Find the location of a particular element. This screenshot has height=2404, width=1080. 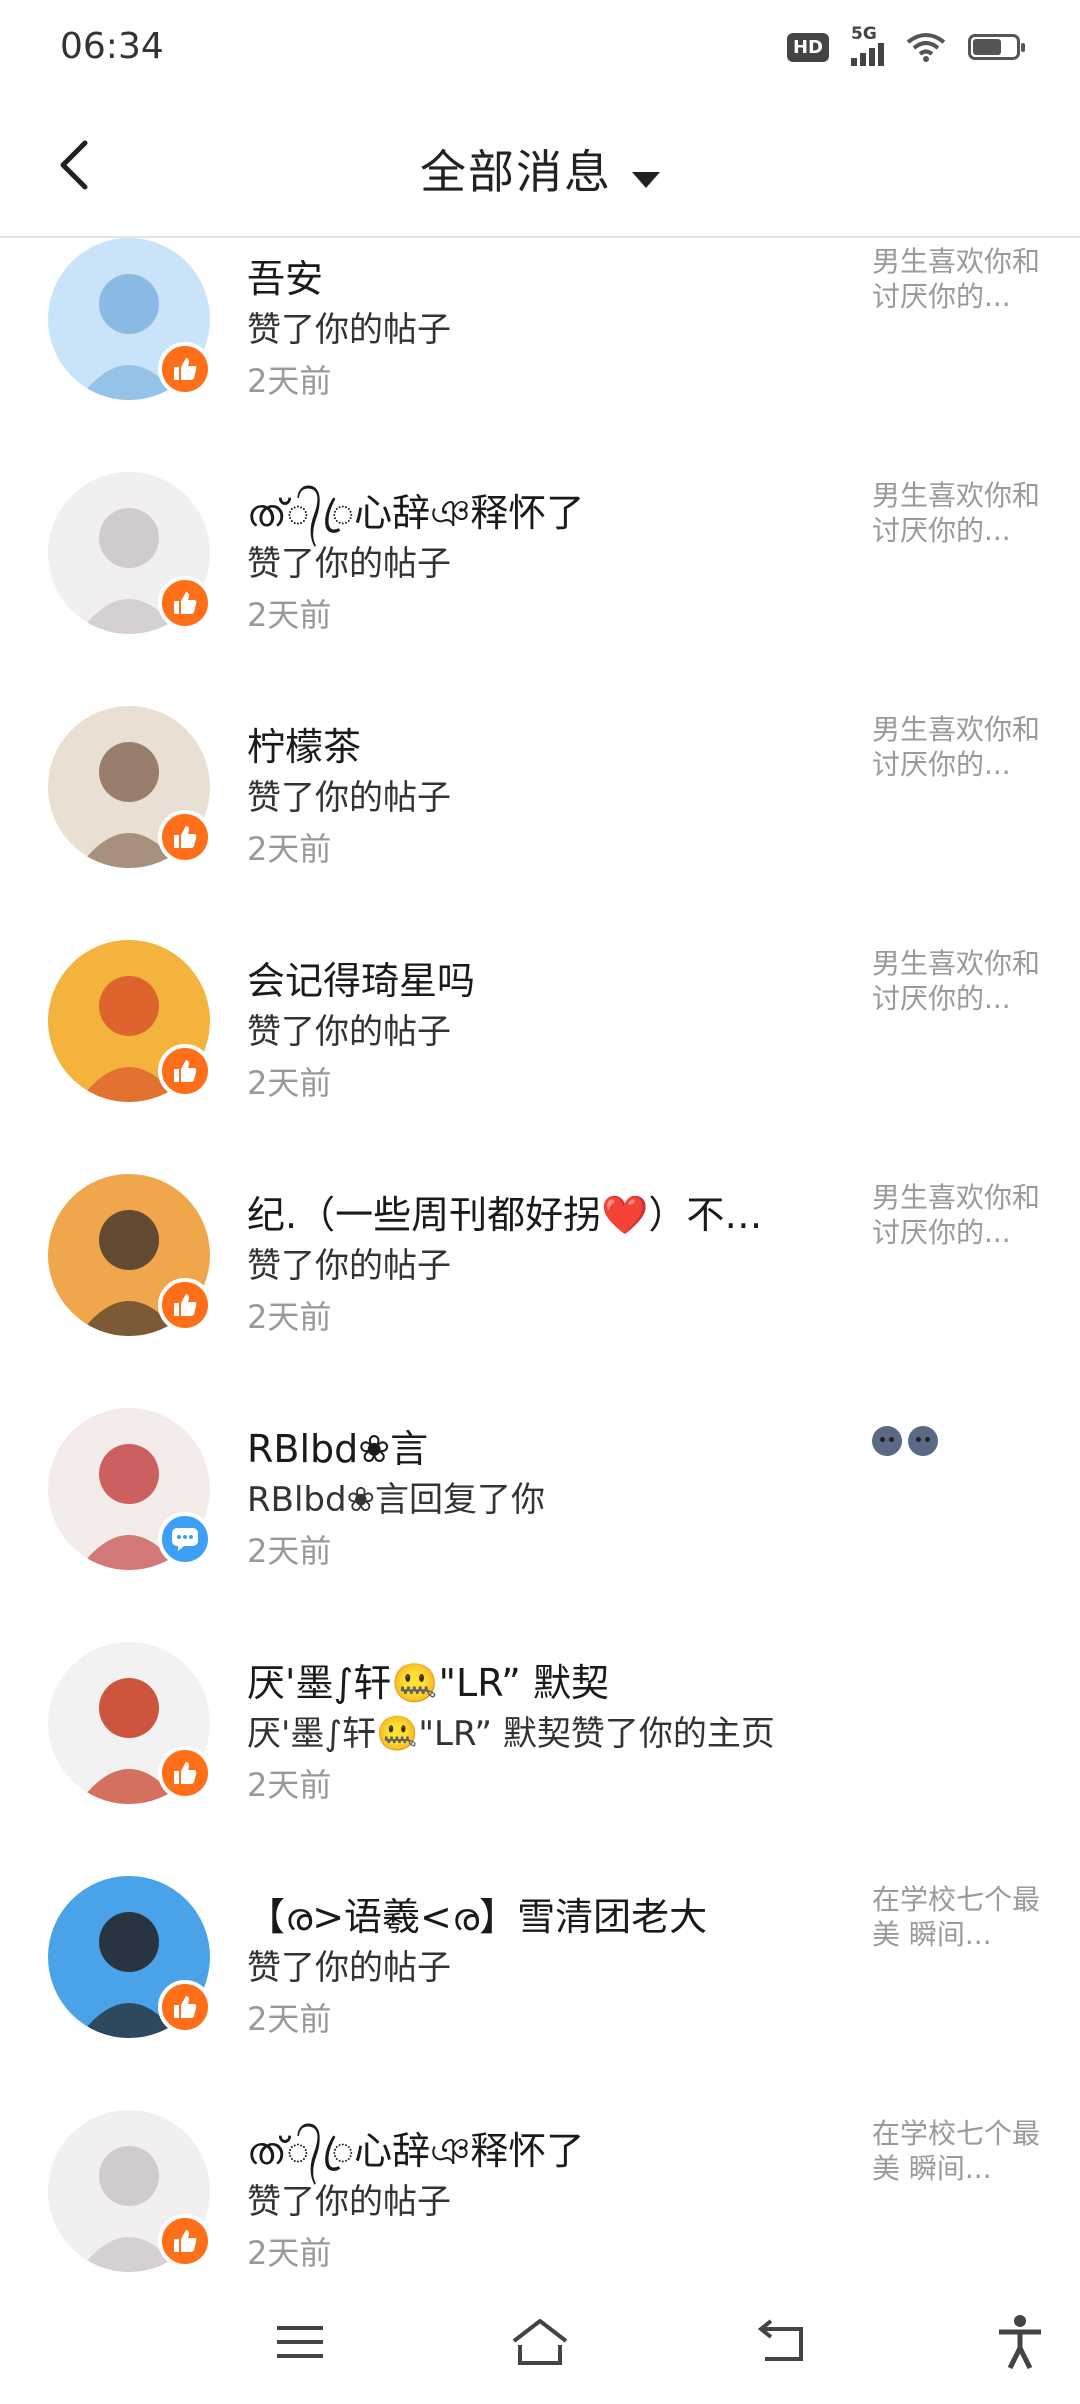

page-title: 全部消息 is located at coordinates (516, 172).